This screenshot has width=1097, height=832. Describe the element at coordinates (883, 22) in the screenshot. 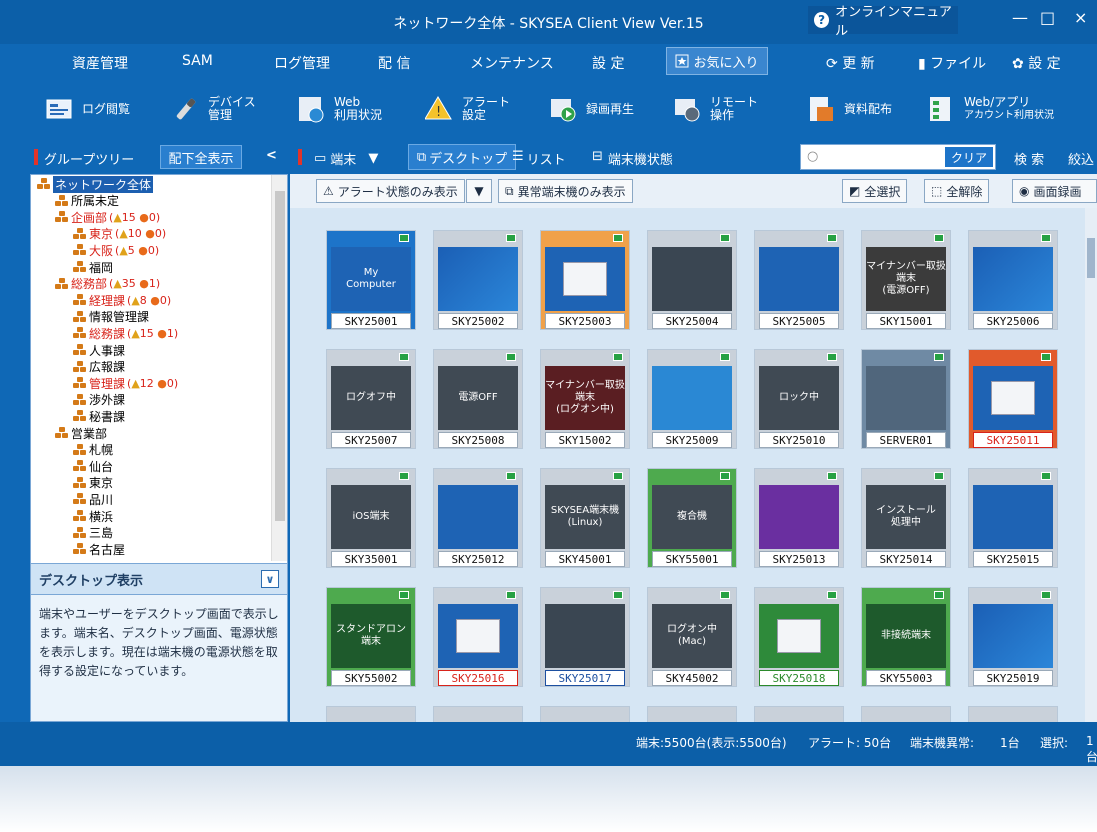

I see `online-manual-button: ? オンラインマニュアル` at that location.